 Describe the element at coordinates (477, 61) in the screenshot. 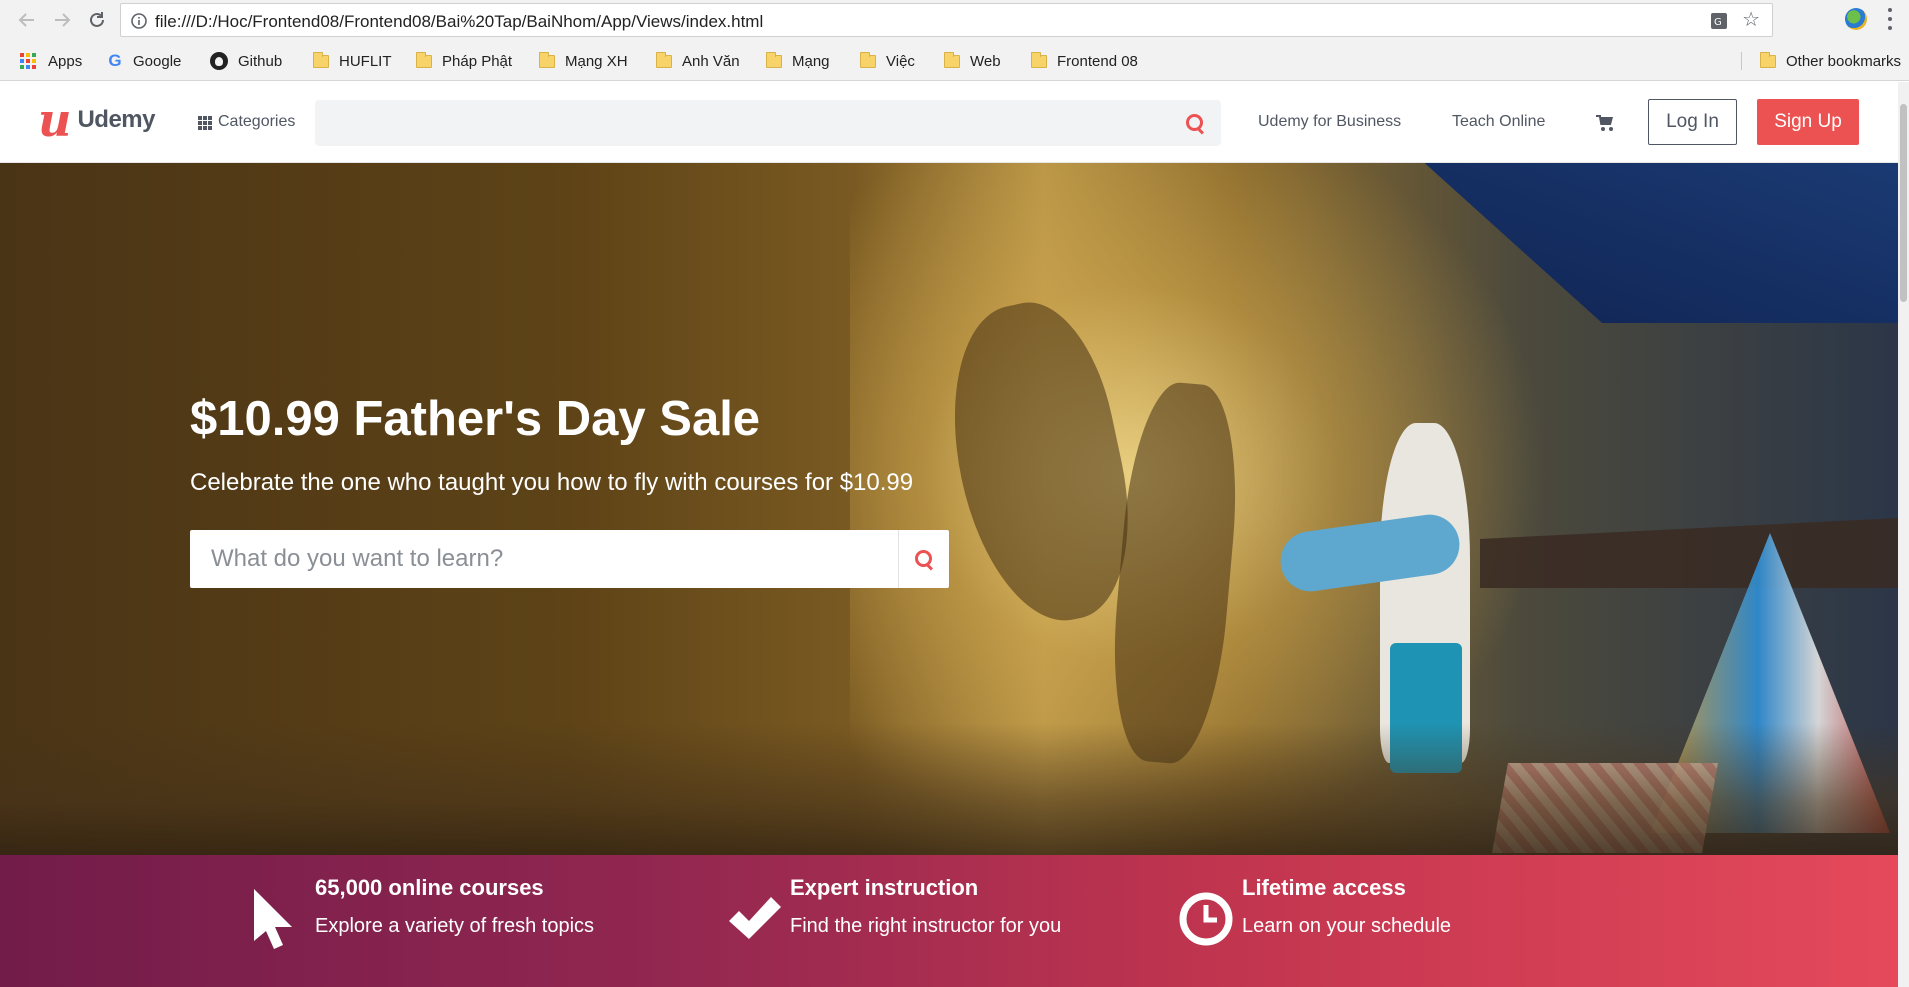

I see `bookmark-label: Pháp Phật` at that location.